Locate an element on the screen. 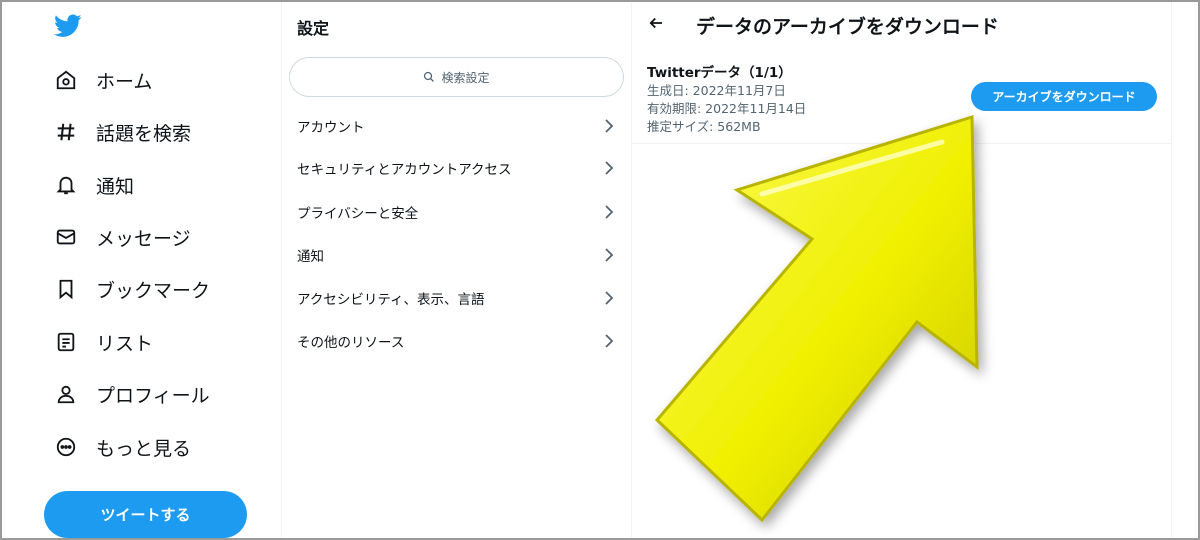  nav-lists: リスト is located at coordinates (103, 342).